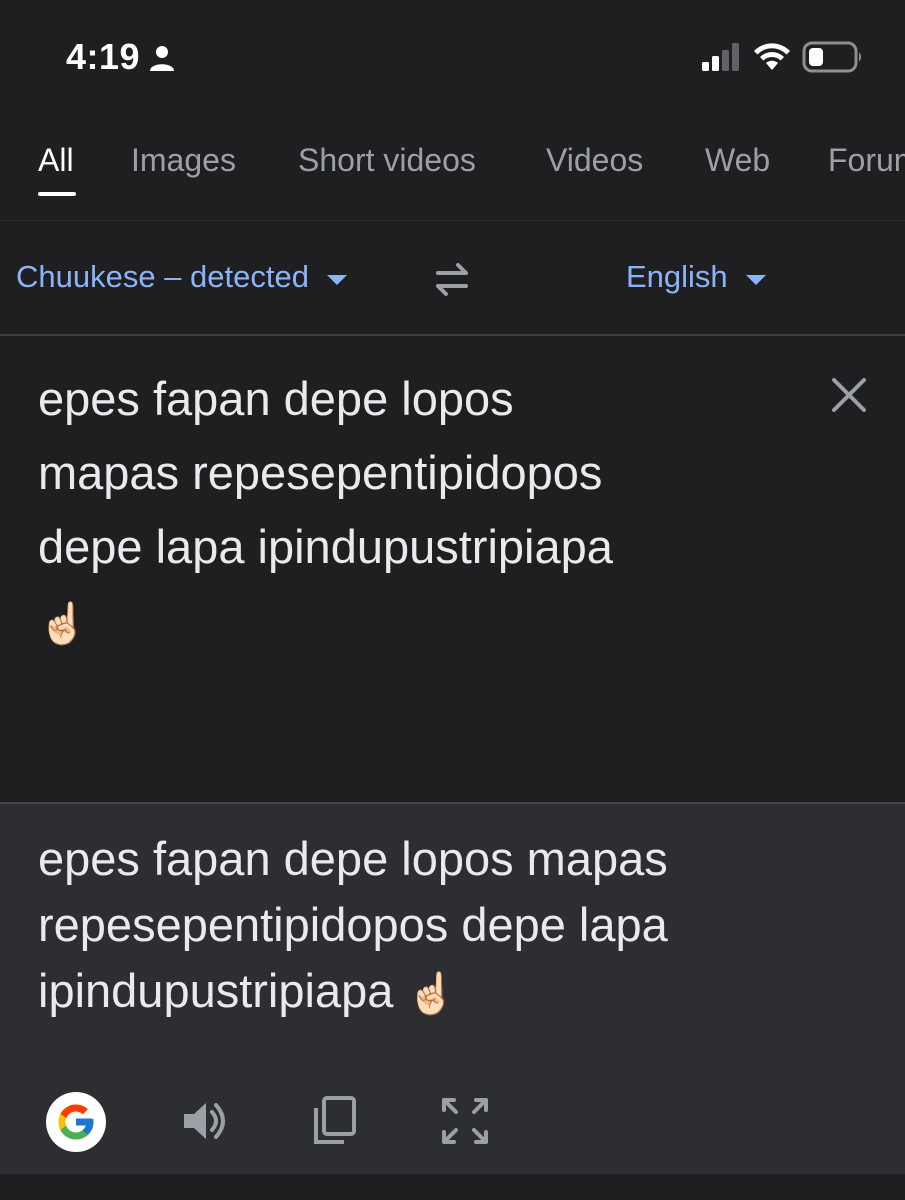 This screenshot has height=1200, width=905. What do you see at coordinates (772, 56) in the screenshot?
I see `wifi-icon` at bounding box center [772, 56].